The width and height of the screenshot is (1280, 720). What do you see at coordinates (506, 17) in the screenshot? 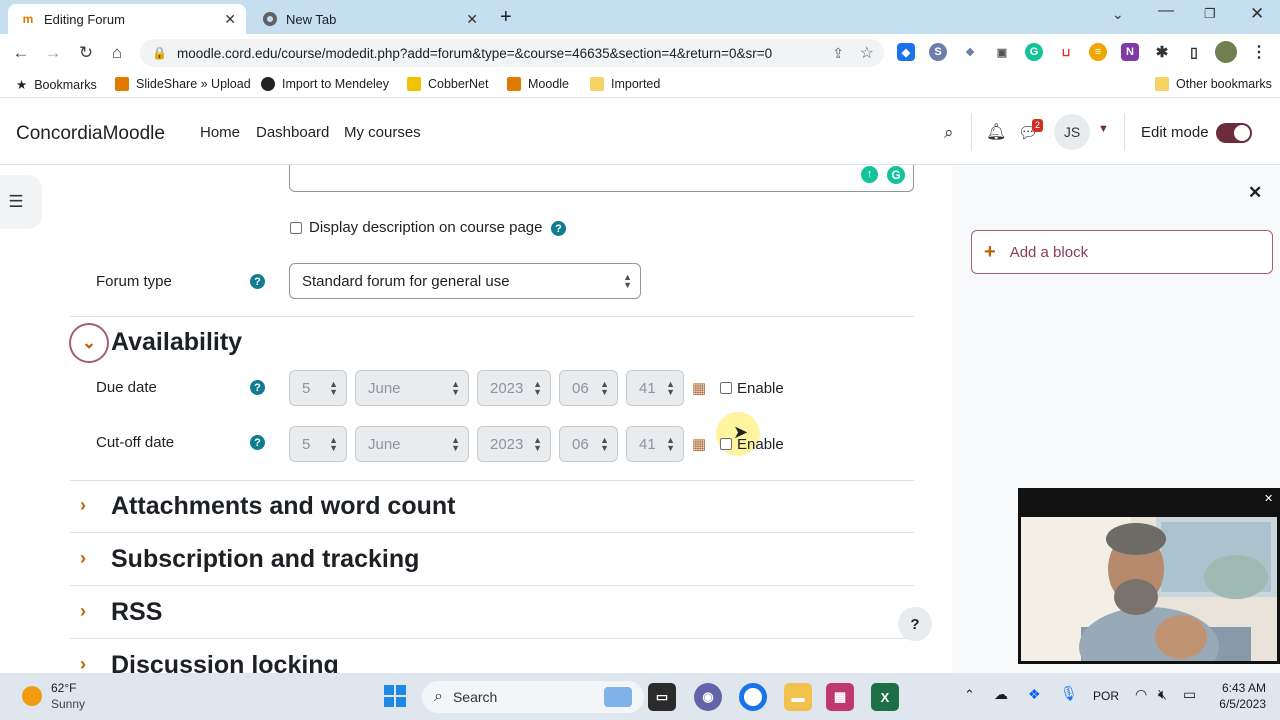
I see `new-tab-button: +` at bounding box center [506, 17].